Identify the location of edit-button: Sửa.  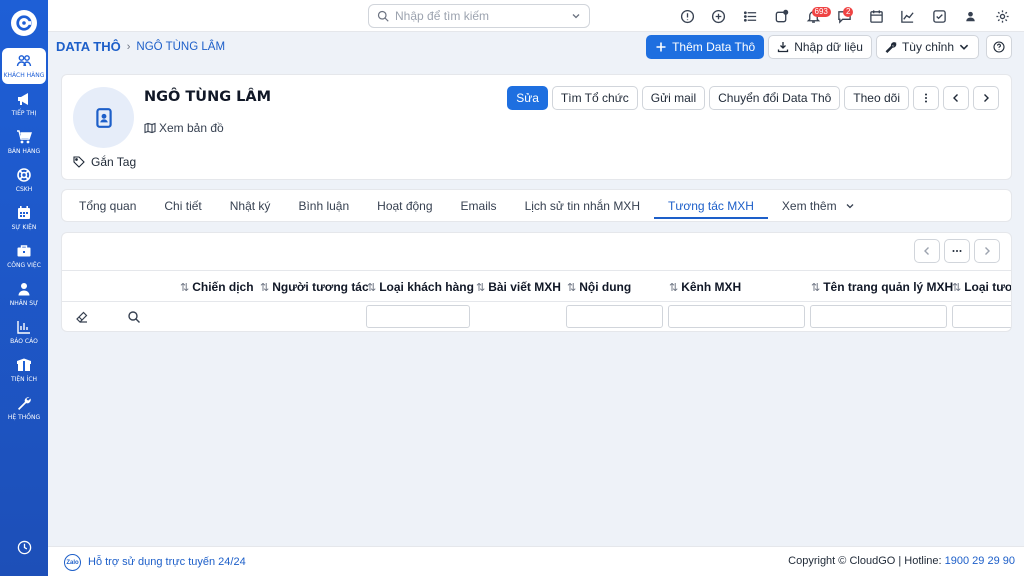
(527, 98).